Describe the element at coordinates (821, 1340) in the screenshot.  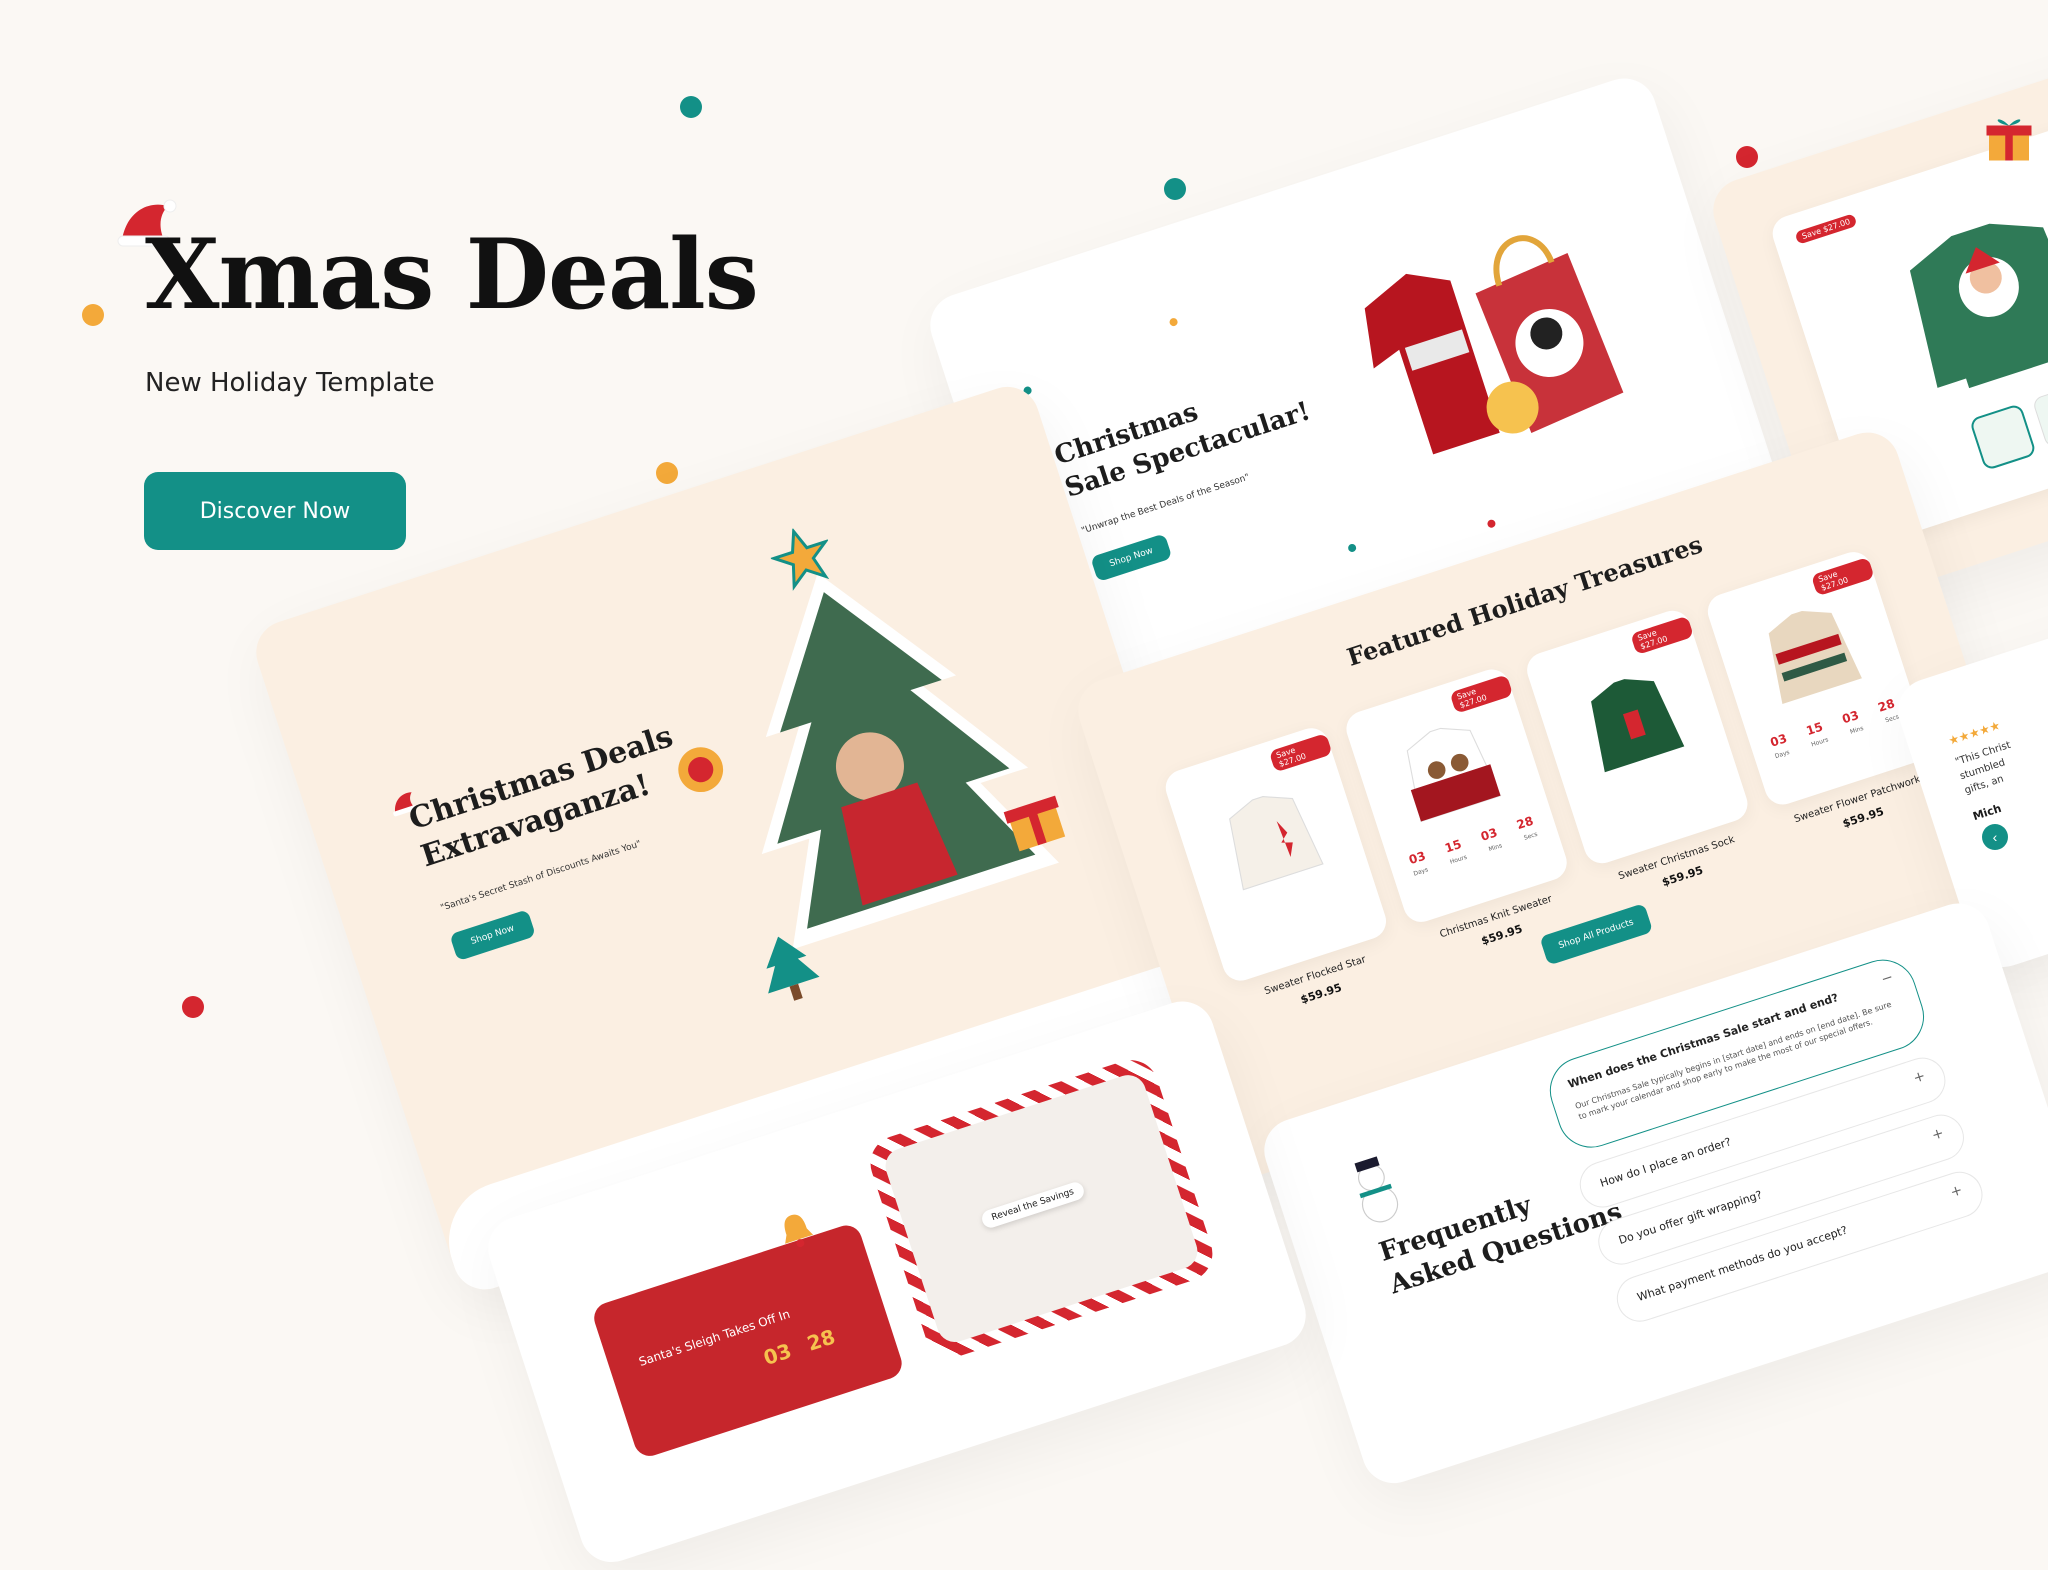
I see `countdown-digit: 28` at that location.